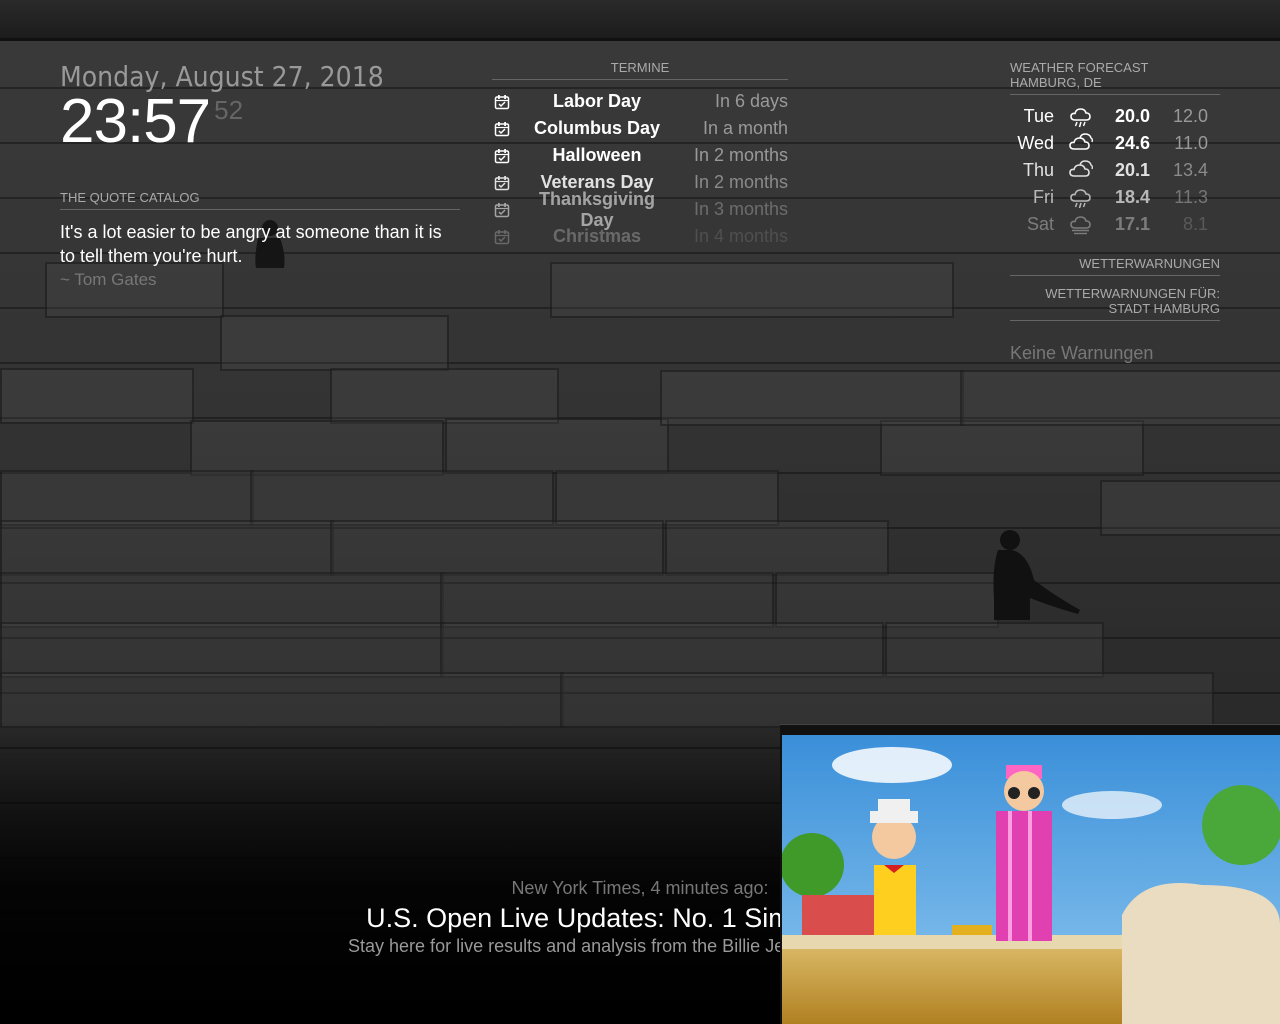 This screenshot has height=1024, width=1280. I want to click on weather-day-row: Sat 17.1 8.1, so click(1115, 224).